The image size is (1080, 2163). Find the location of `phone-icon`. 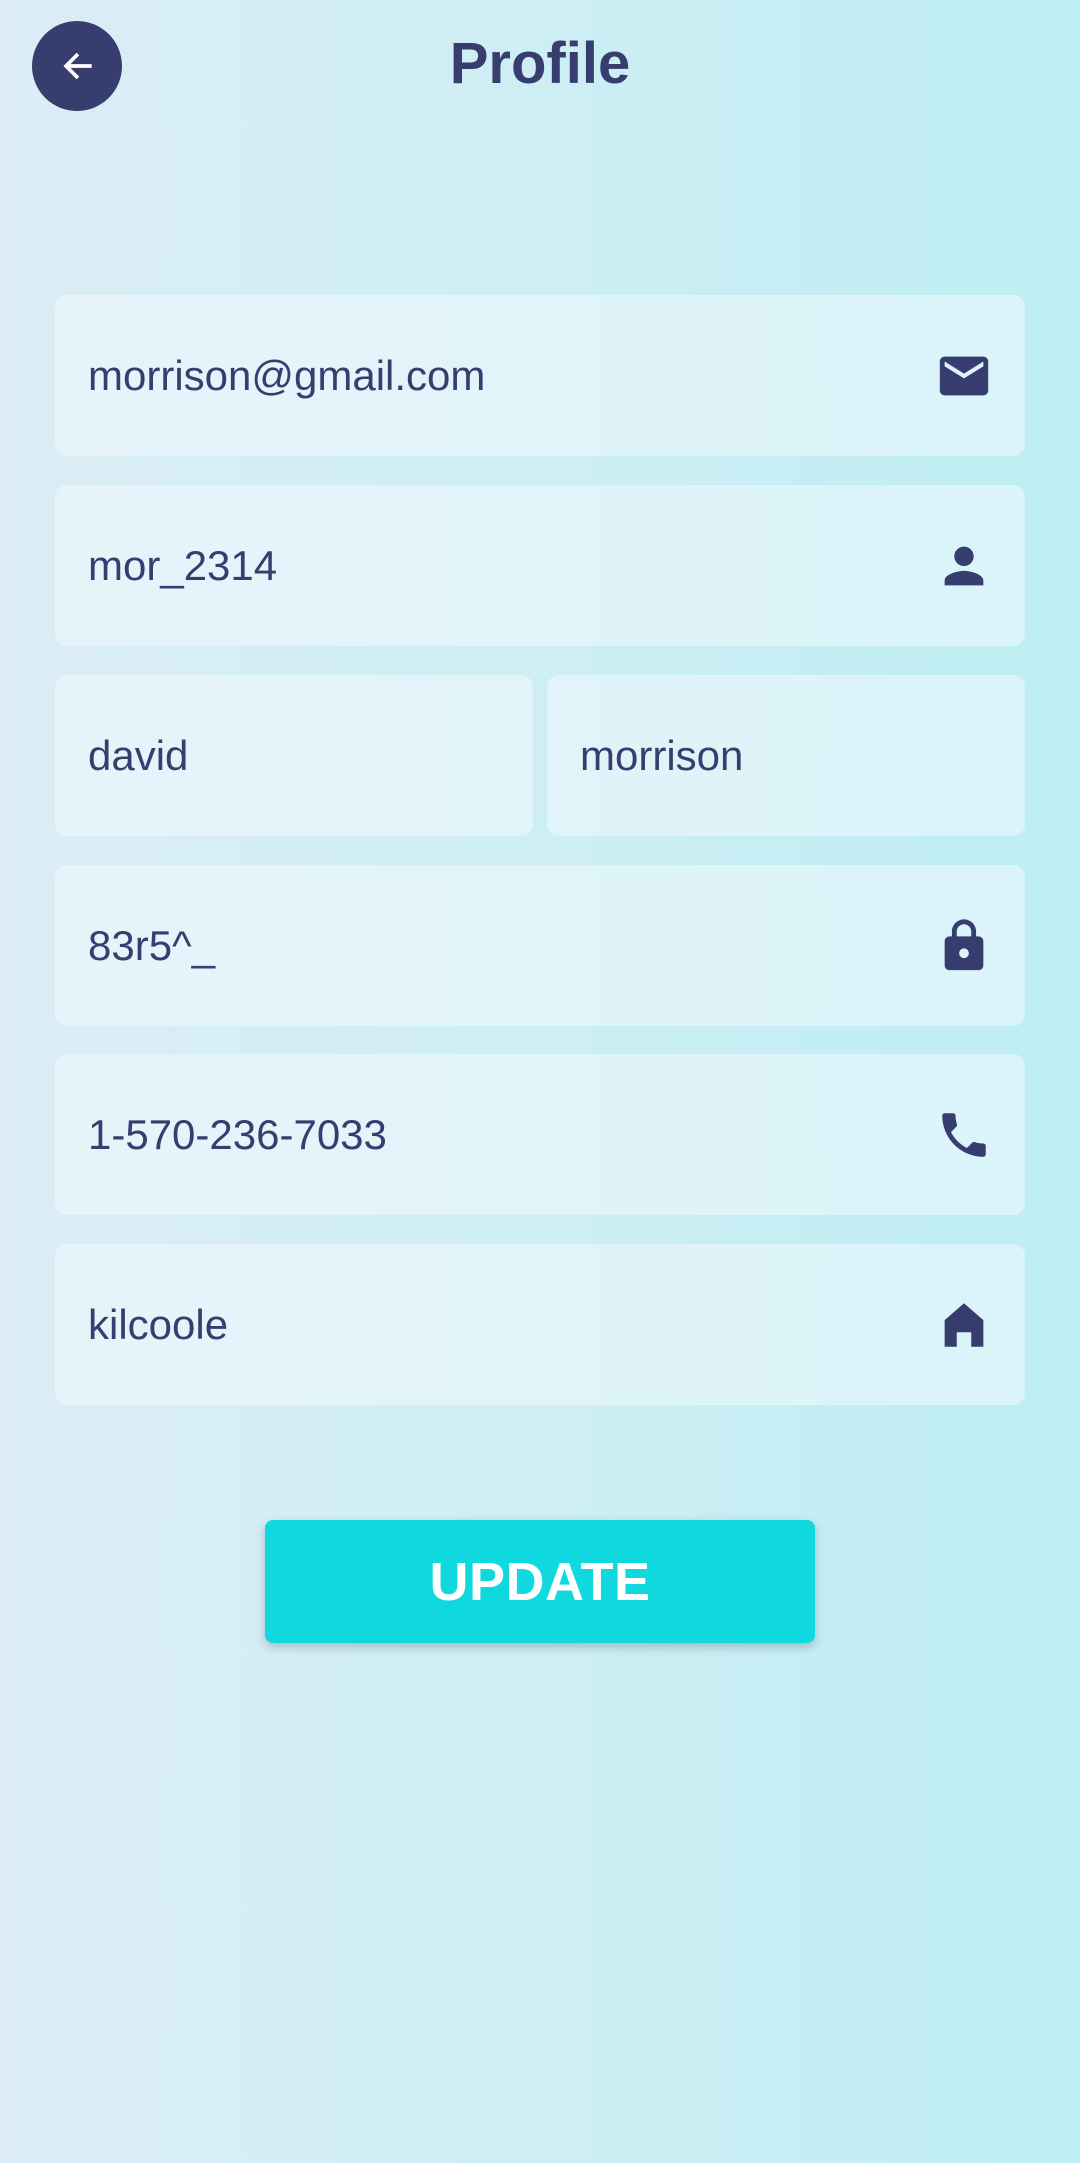

phone-icon is located at coordinates (964, 1135).